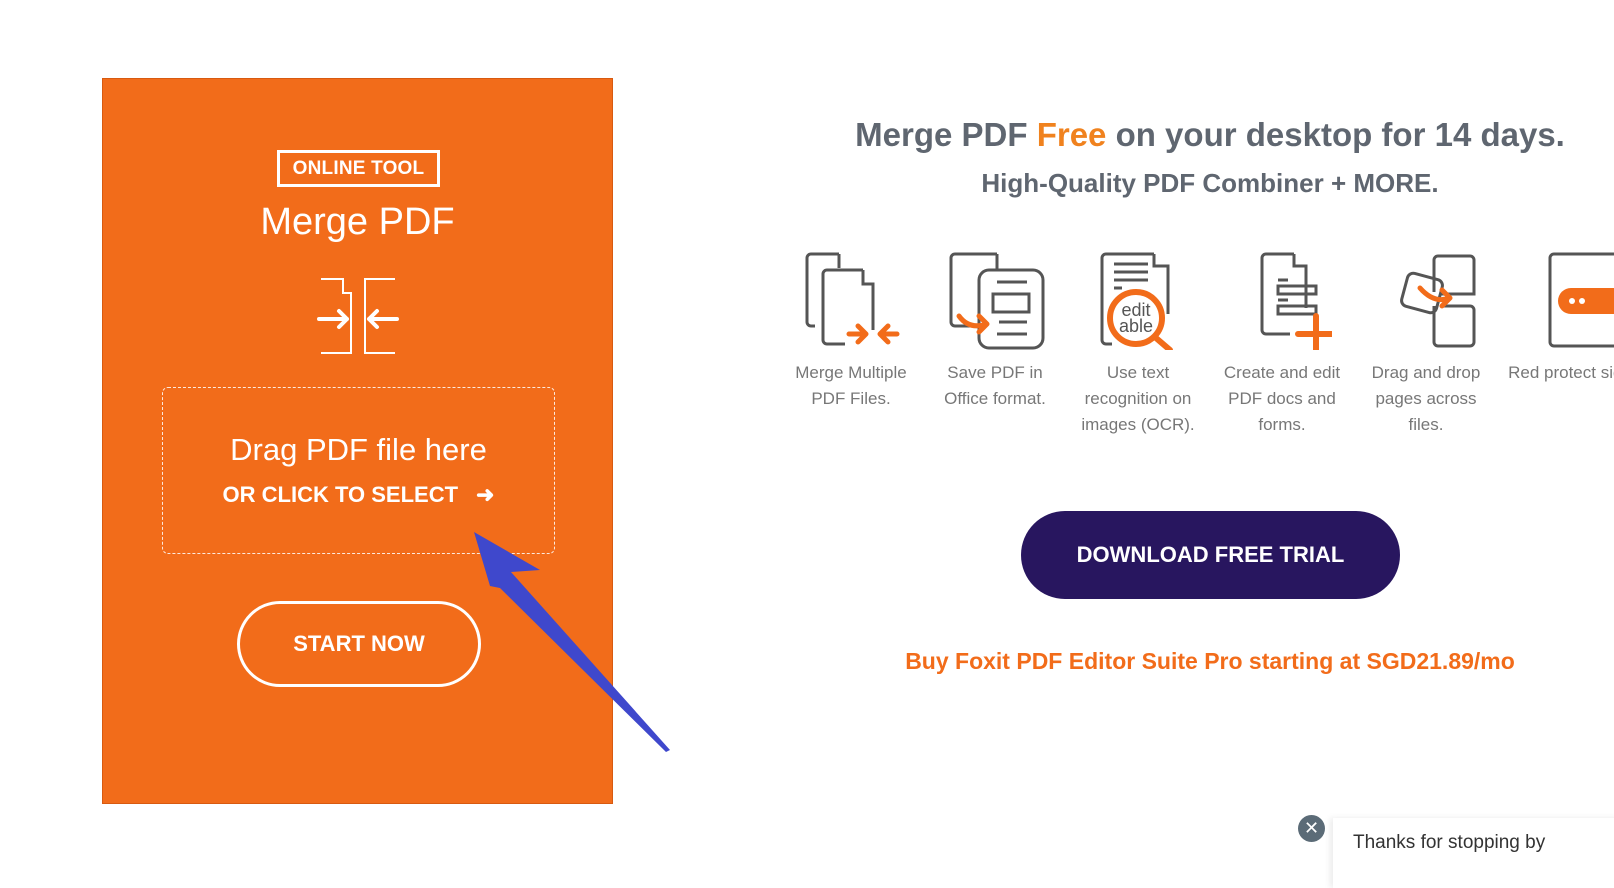  I want to click on feature-drag-drop: Drag and drop pages across files., so click(1426, 344).